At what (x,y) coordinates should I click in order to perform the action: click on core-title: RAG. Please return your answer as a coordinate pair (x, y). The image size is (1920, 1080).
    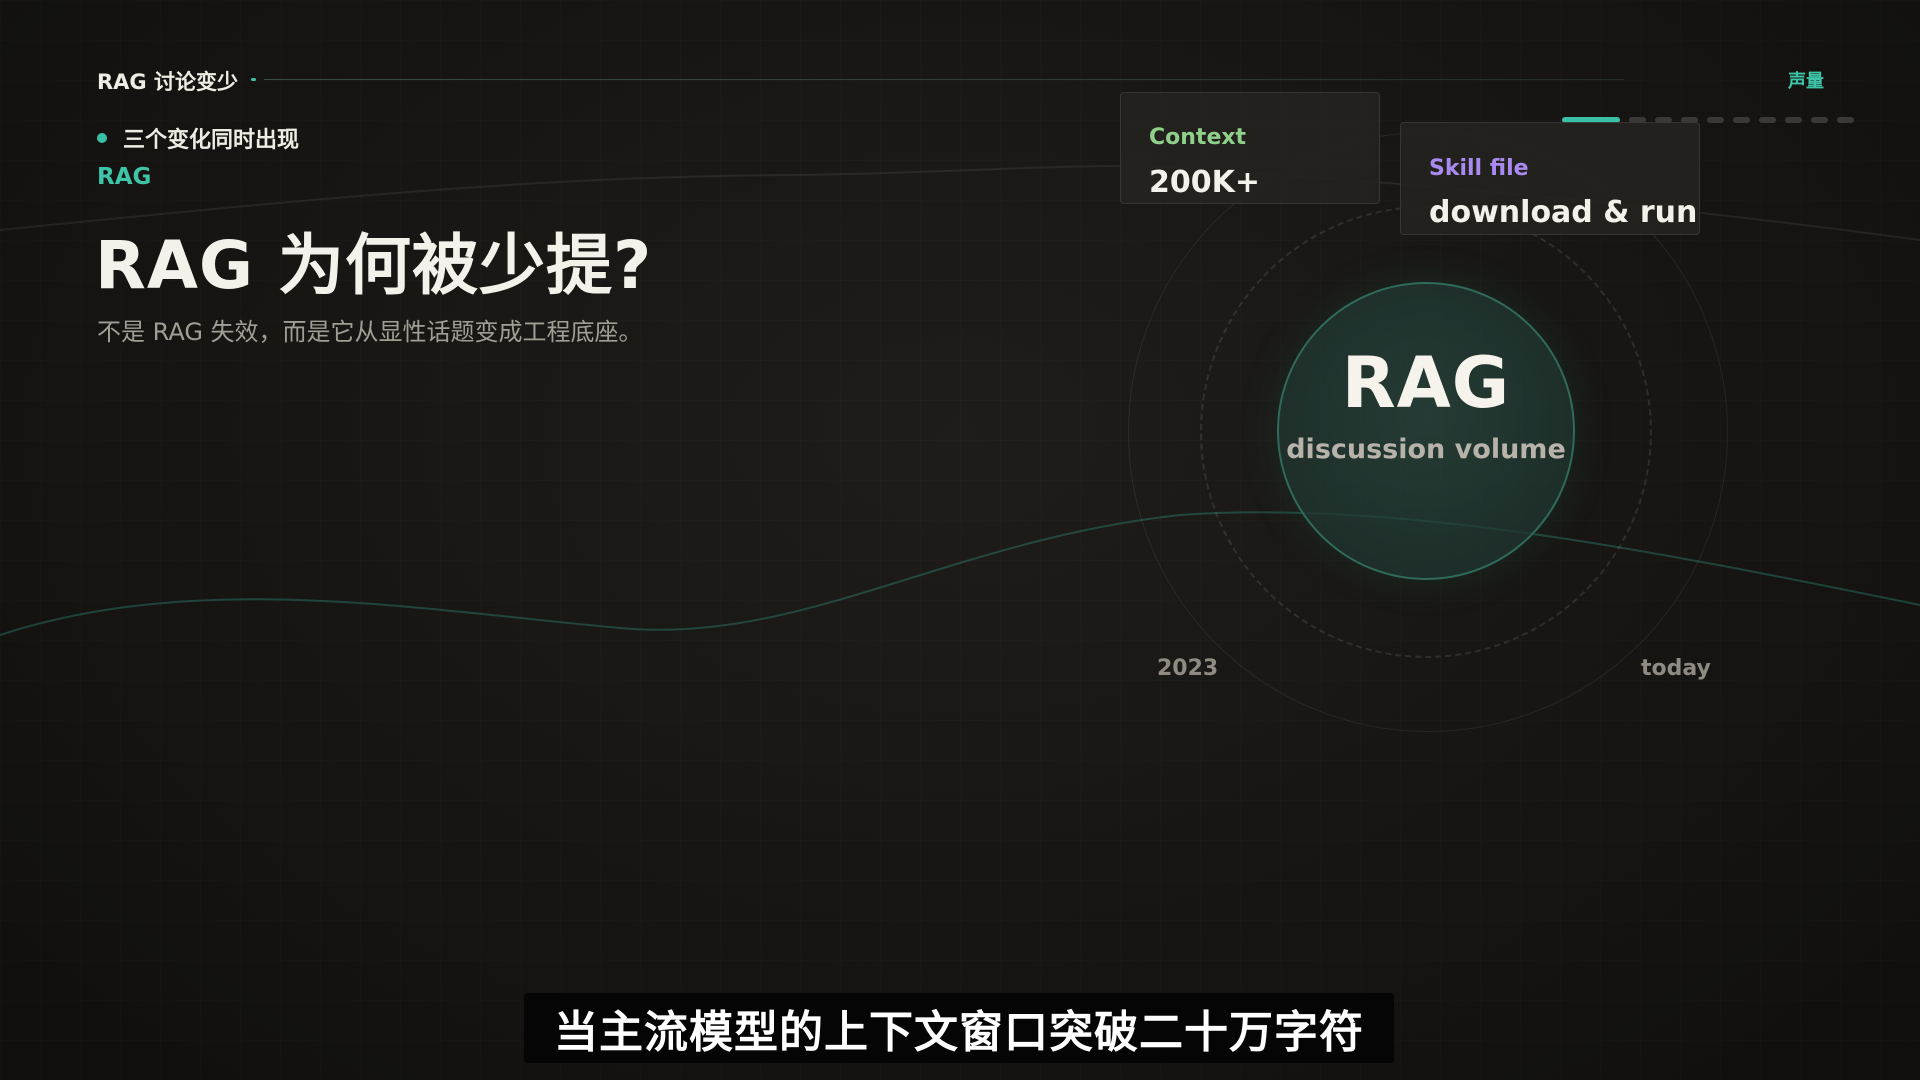
    Looking at the image, I should click on (1426, 383).